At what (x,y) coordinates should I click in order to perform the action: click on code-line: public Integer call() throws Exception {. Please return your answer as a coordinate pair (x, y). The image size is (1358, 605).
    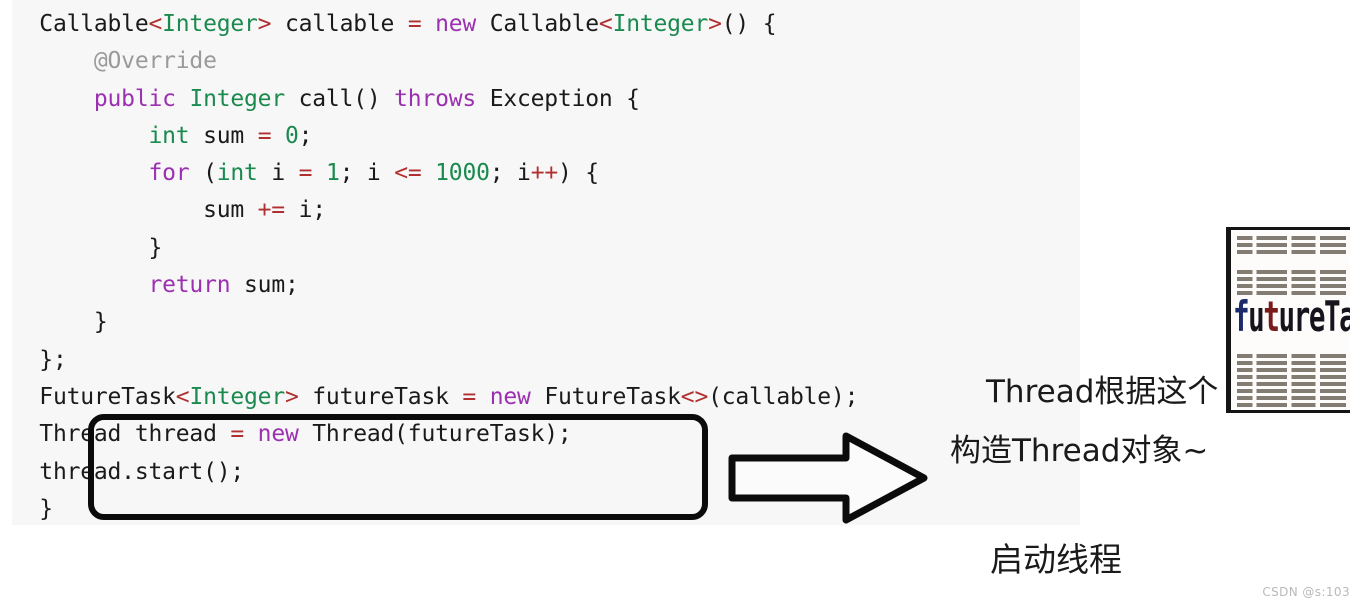
    Looking at the image, I should click on (435, 99).